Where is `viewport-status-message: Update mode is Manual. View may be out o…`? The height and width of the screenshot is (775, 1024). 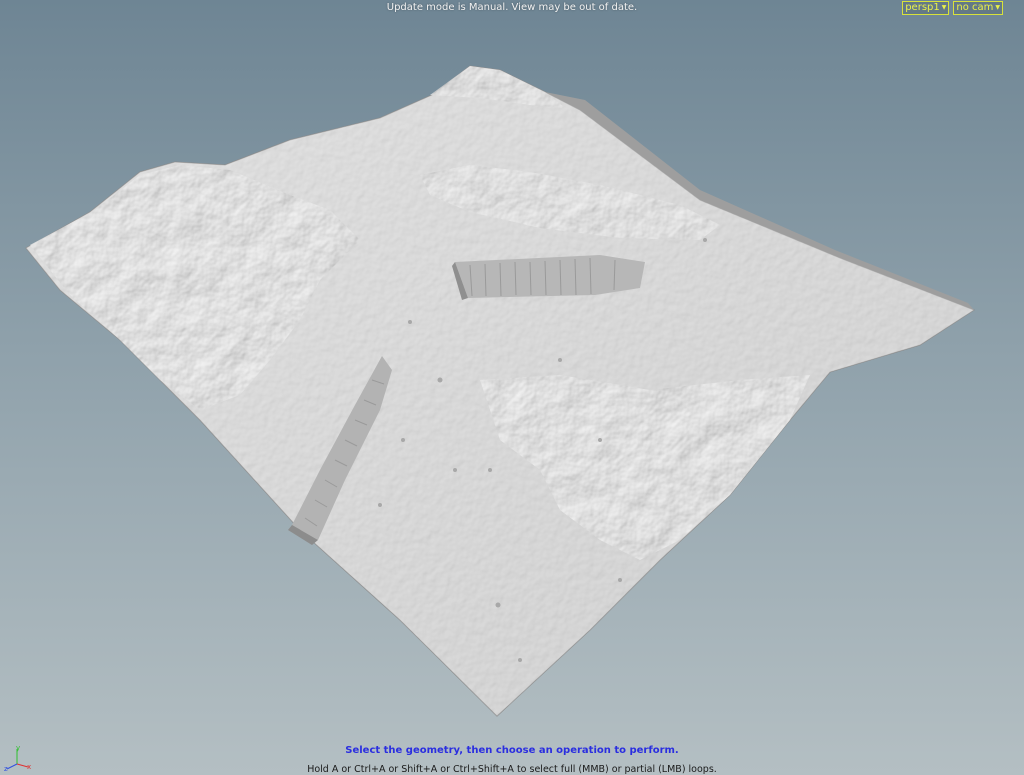 viewport-status-message: Update mode is Manual. View may be out o… is located at coordinates (512, 7).